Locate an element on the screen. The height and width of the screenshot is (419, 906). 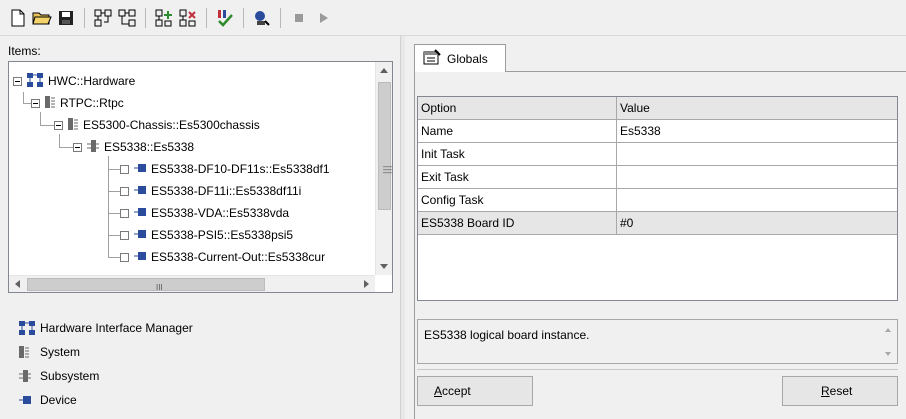
add-item-icon is located at coordinates (103, 18).